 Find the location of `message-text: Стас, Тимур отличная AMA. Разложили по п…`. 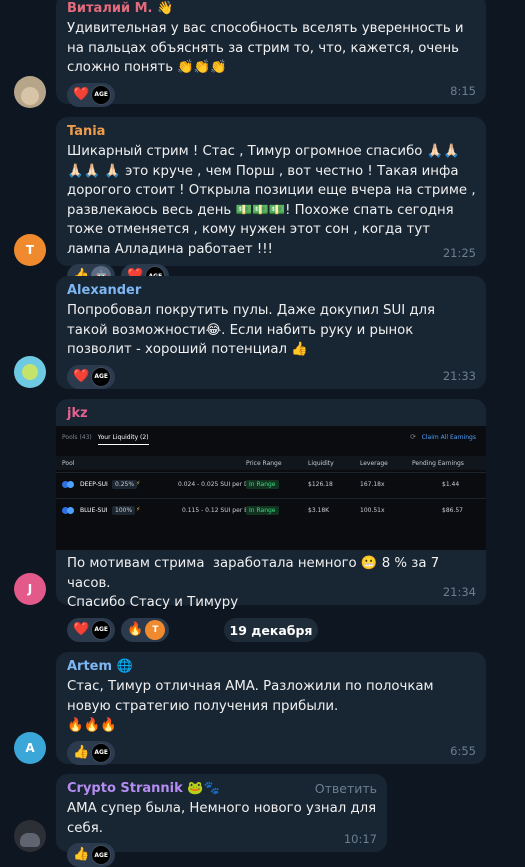

message-text: Стас, Тимур отличная AMA. Разложили по п… is located at coordinates (250, 706).